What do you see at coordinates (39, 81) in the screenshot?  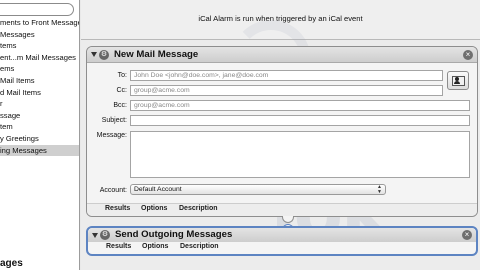 I see `list-item: Mail Items` at bounding box center [39, 81].